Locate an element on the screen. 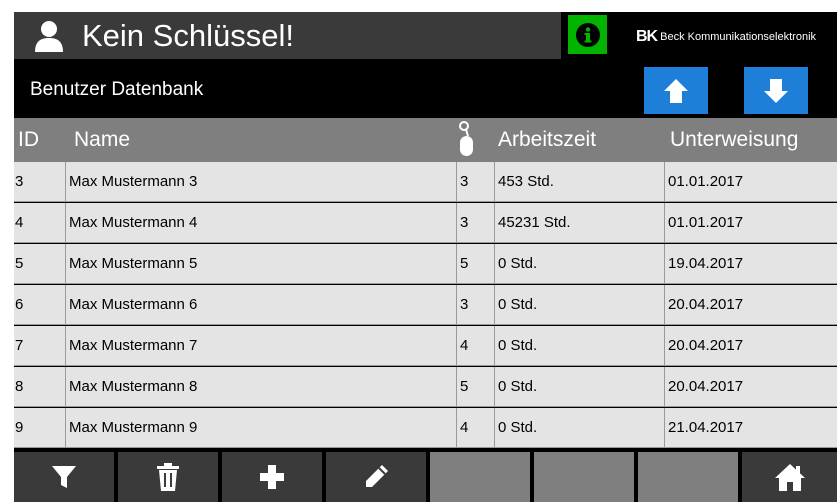 The height and width of the screenshot is (502, 837). trash-icon is located at coordinates (168, 477).